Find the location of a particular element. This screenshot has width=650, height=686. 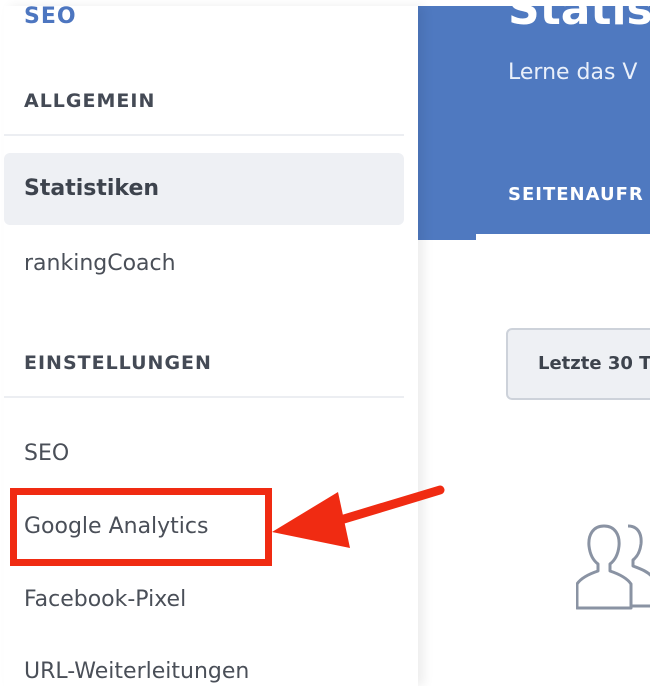

hero-banner: Statis Lerne das V SEITENAUFR is located at coordinates (534, 123).